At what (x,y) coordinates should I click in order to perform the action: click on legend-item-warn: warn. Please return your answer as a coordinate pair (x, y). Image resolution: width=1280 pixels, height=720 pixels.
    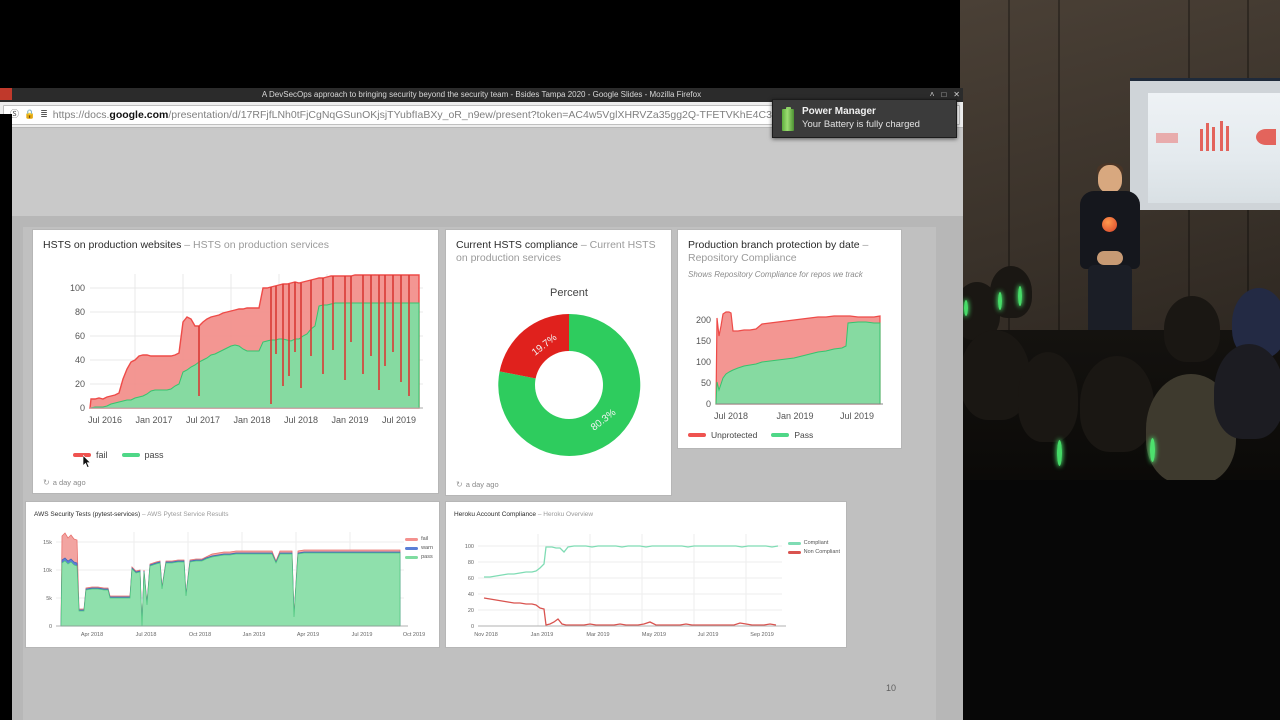
    Looking at the image, I should click on (419, 548).